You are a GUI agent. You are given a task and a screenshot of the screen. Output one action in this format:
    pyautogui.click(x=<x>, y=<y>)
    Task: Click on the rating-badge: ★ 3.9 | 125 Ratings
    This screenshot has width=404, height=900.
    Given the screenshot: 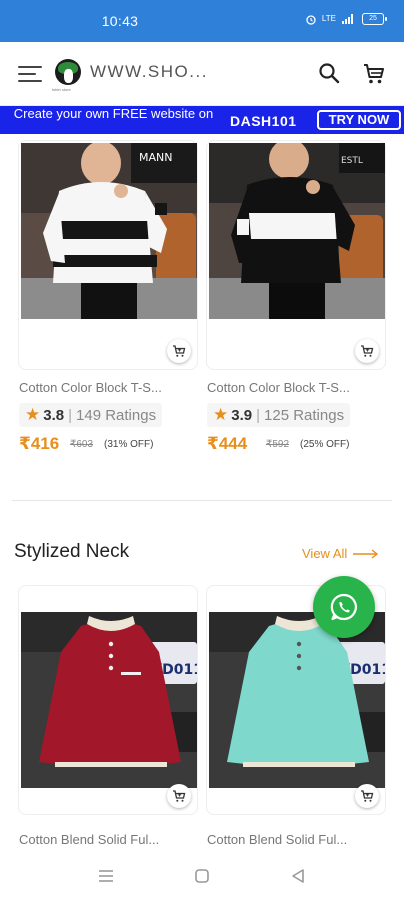 What is the action you would take?
    pyautogui.click(x=279, y=415)
    